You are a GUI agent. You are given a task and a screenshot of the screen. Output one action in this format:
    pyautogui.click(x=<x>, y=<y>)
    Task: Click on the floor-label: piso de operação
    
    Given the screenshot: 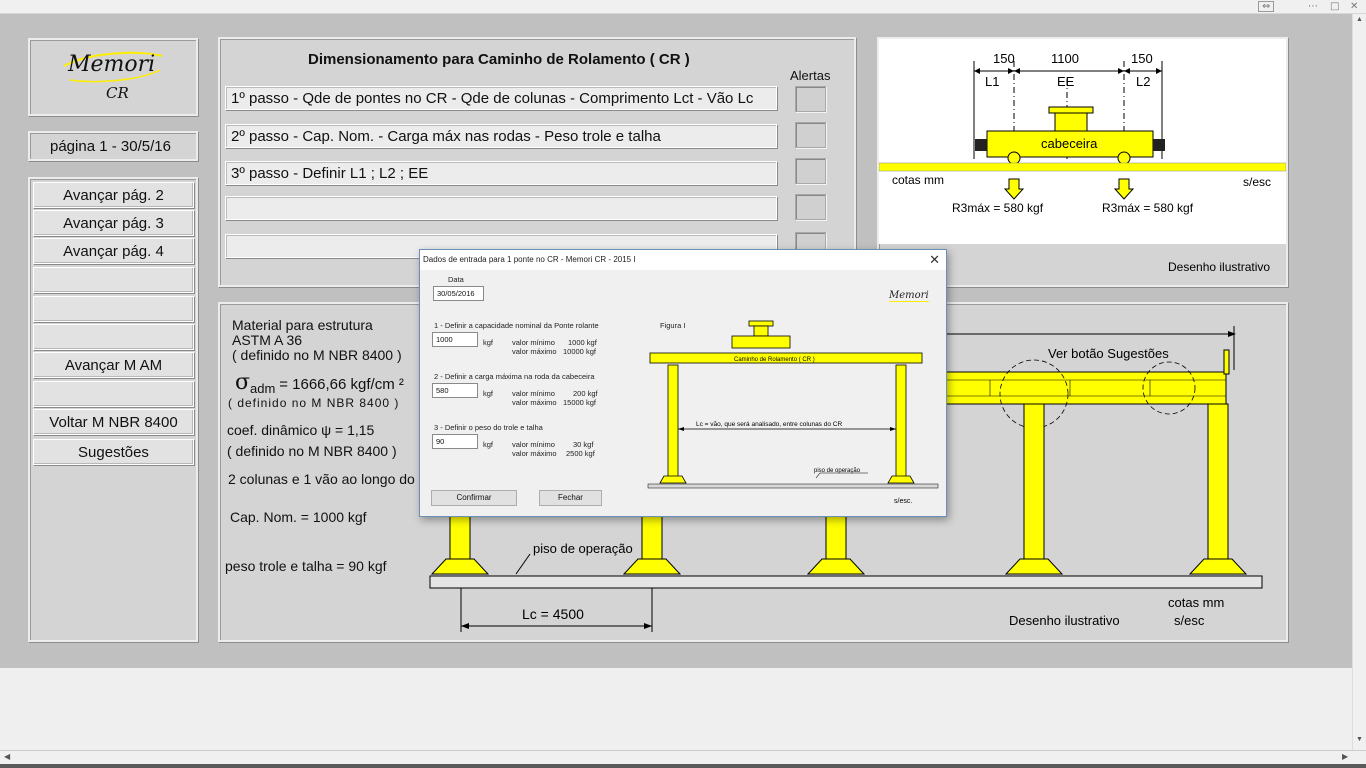 What is the action you would take?
    pyautogui.click(x=583, y=548)
    